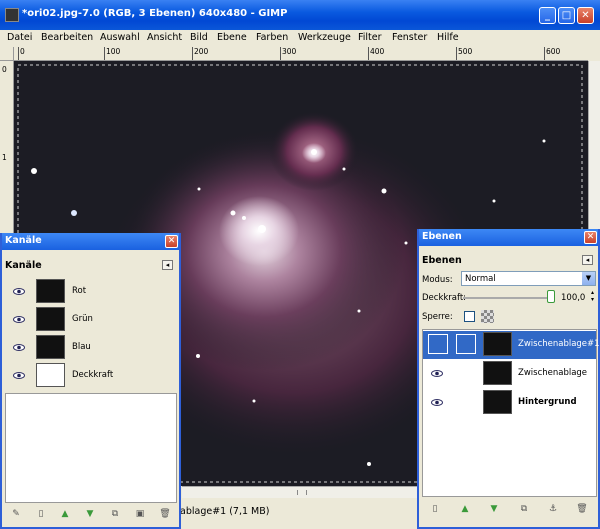 The width and height of the screenshot is (600, 529). What do you see at coordinates (592, 296) in the screenshot?
I see `spin-arrows-icon: ▴ ▾` at bounding box center [592, 296].